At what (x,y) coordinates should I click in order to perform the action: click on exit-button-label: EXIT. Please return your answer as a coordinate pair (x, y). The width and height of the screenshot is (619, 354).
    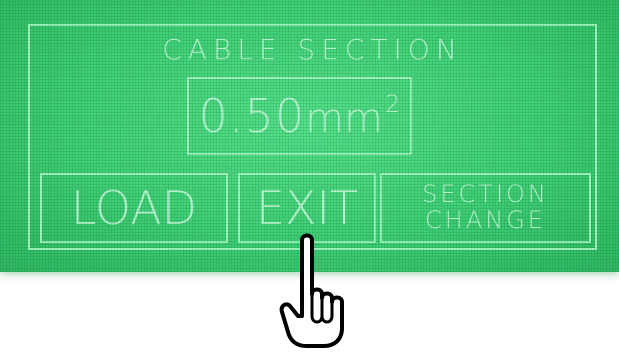
    Looking at the image, I should click on (307, 208).